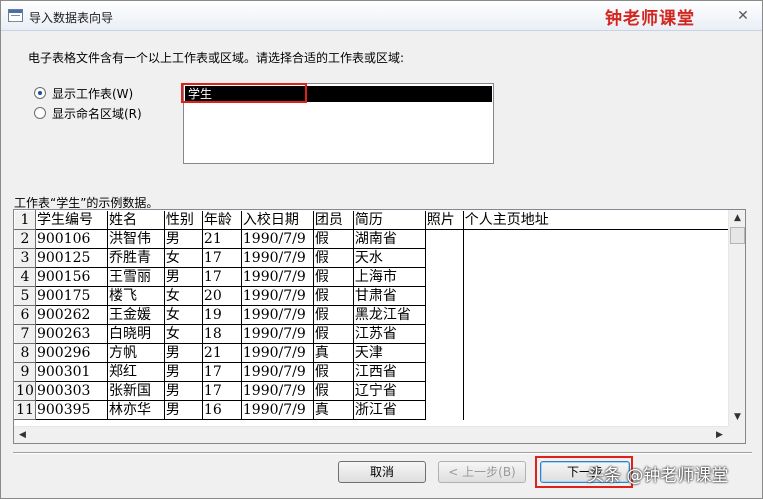 The image size is (763, 499). I want to click on table-cell: 江苏省, so click(389, 334).